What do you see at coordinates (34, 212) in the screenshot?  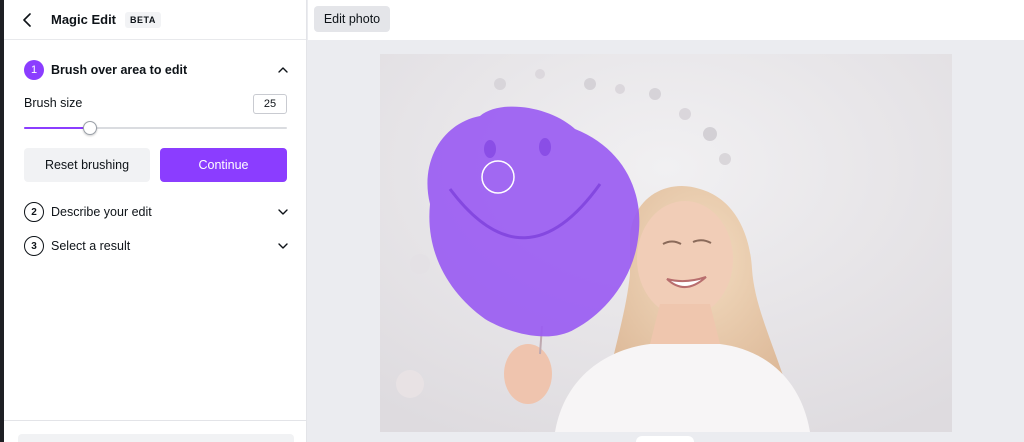 I see `step-2-number: 2` at bounding box center [34, 212].